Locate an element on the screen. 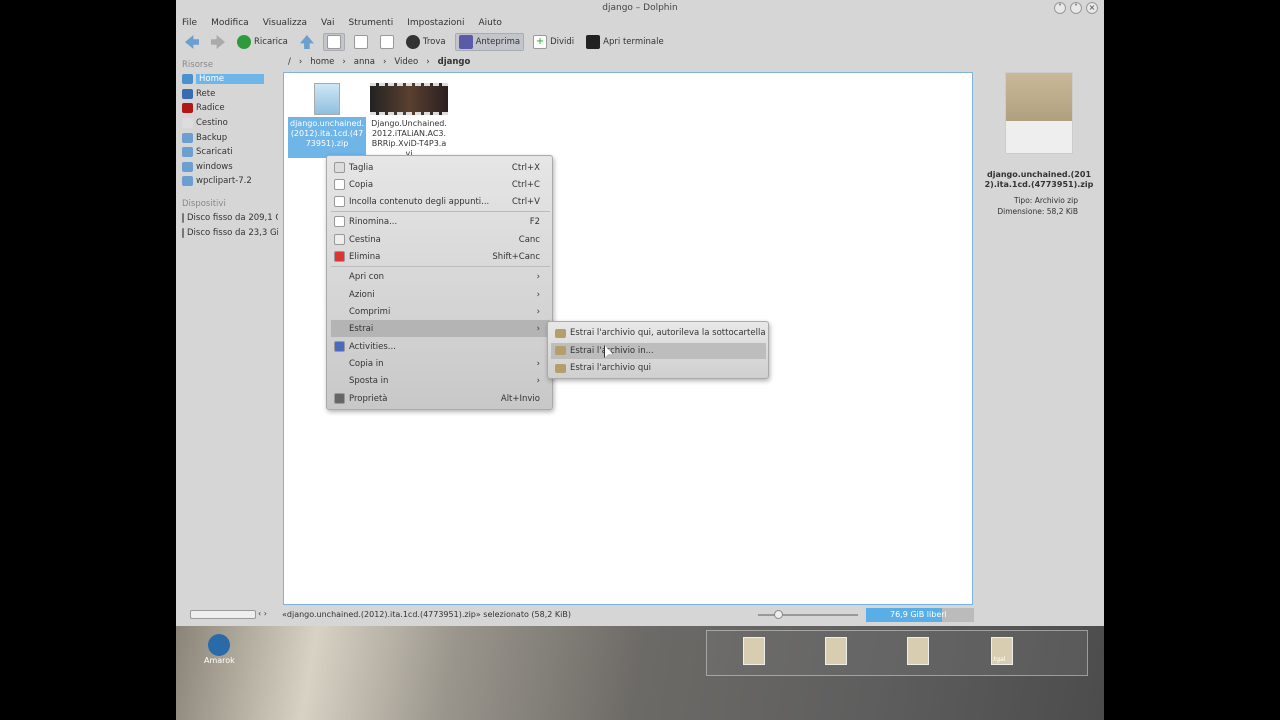  menu-item-elimina: Elimina Shift+Canc is located at coordinates (440, 256).